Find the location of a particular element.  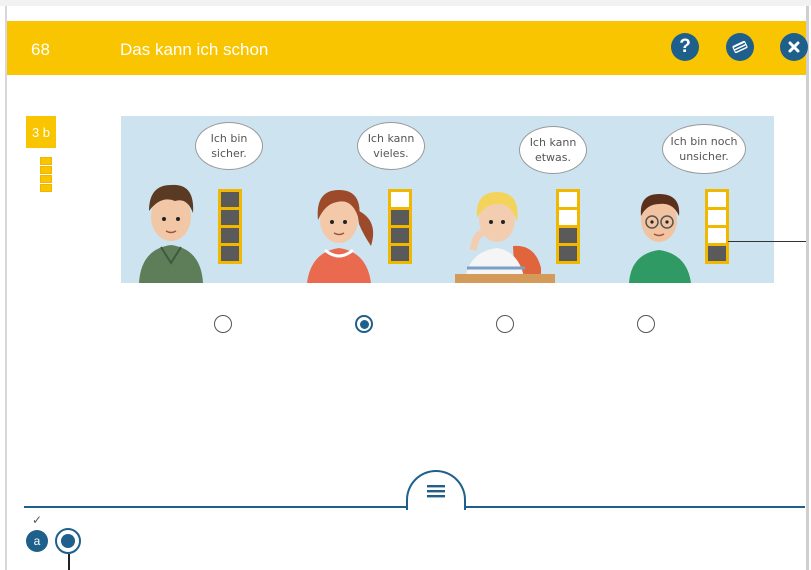

header-bar: 68 Das kann ich schon ? is located at coordinates (407, 48).